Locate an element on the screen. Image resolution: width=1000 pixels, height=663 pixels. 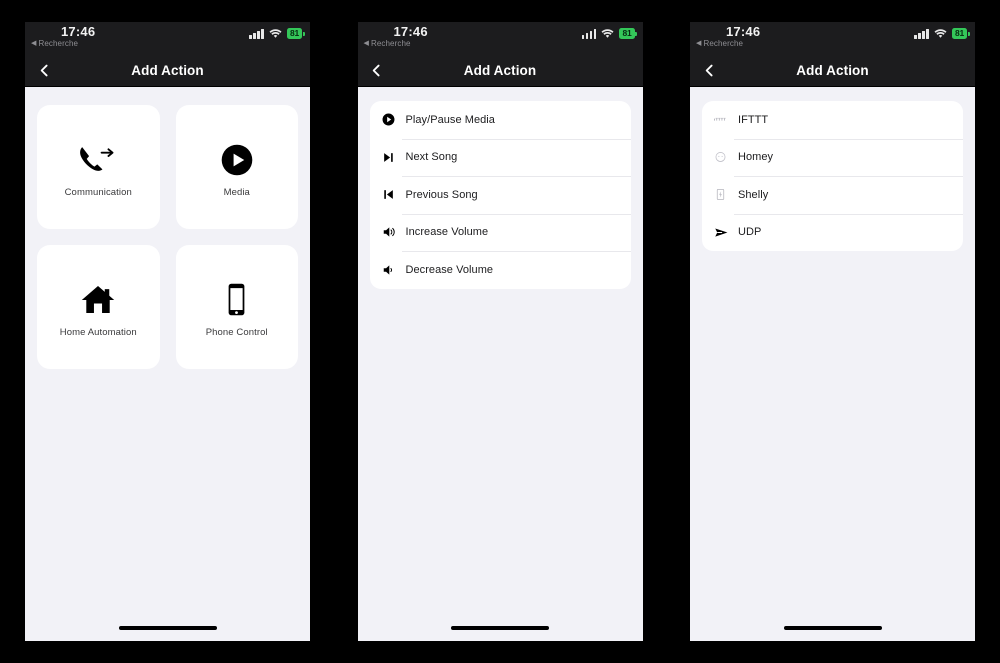
ifttt-logo-icon is located at coordinates (724, 120).